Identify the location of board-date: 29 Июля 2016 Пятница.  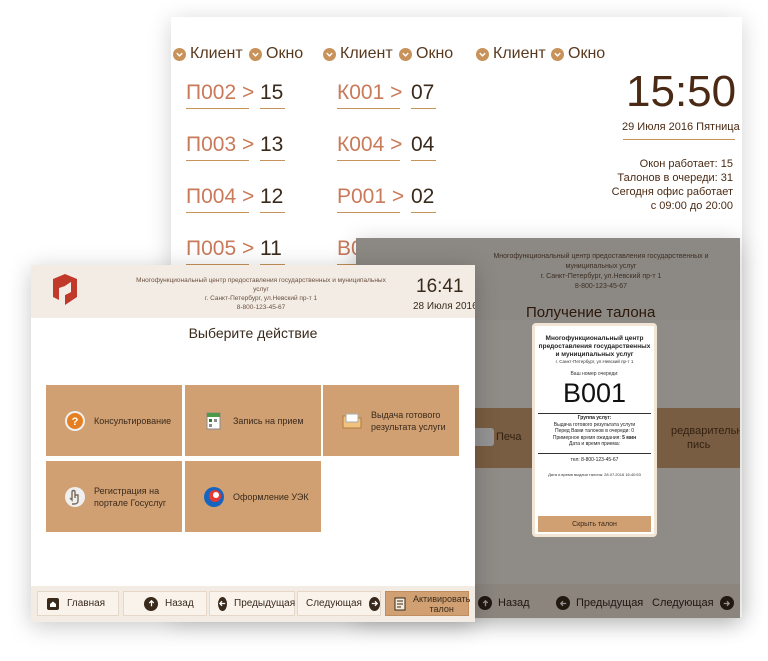
(681, 127).